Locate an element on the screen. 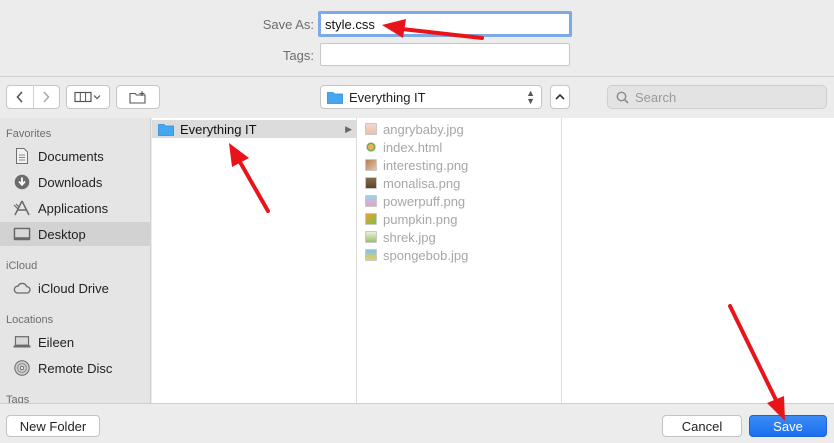 Image resolution: width=834 pixels, height=443 pixels. back-forward-group is located at coordinates (33, 97).